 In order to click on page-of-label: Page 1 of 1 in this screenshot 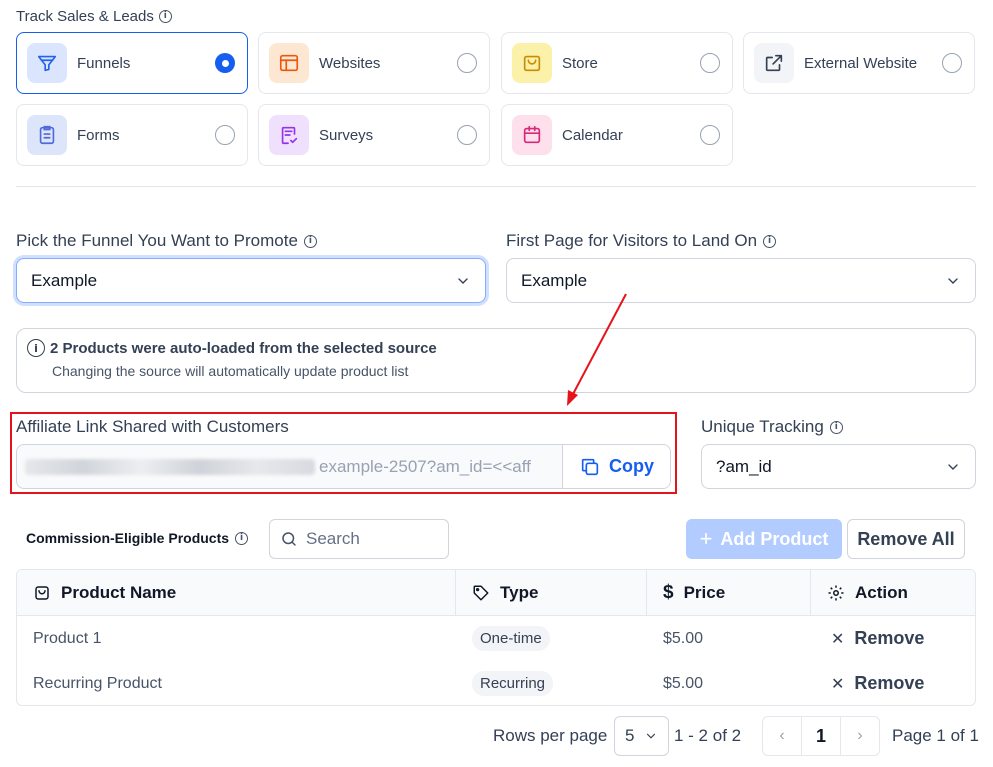, I will do `click(935, 735)`.